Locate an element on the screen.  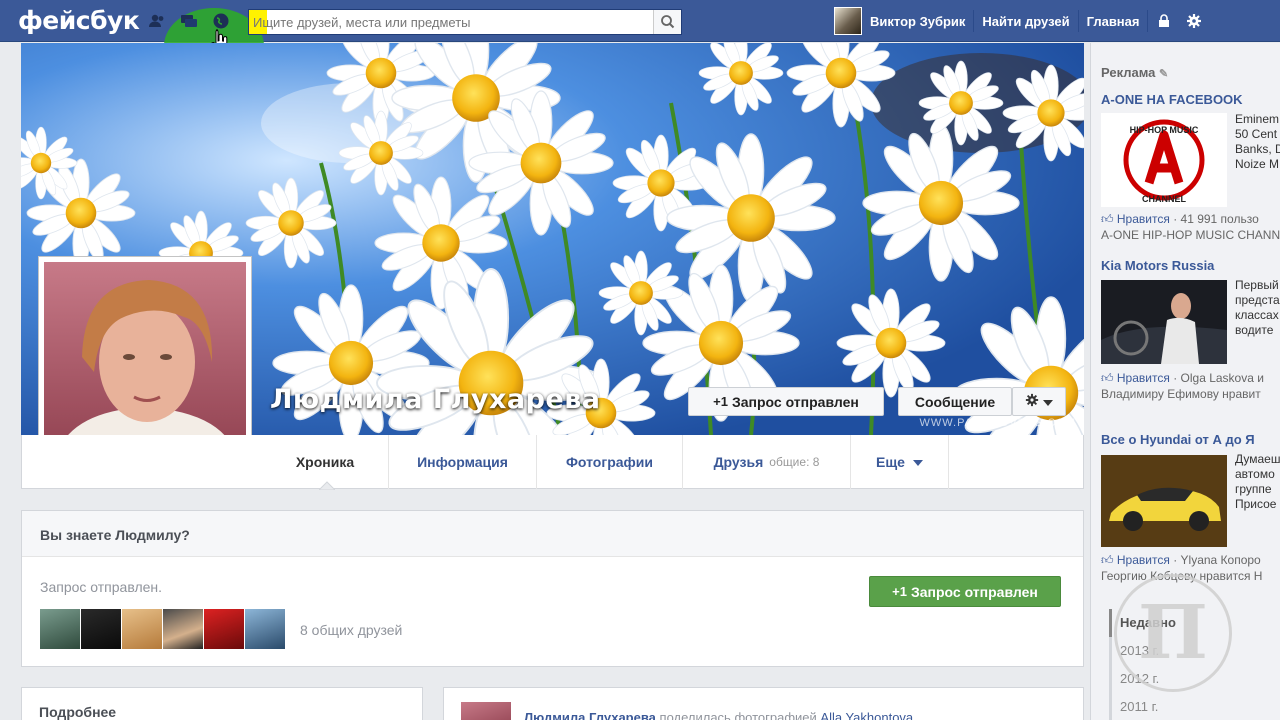
tab-label: Еще is located at coordinates (890, 462).